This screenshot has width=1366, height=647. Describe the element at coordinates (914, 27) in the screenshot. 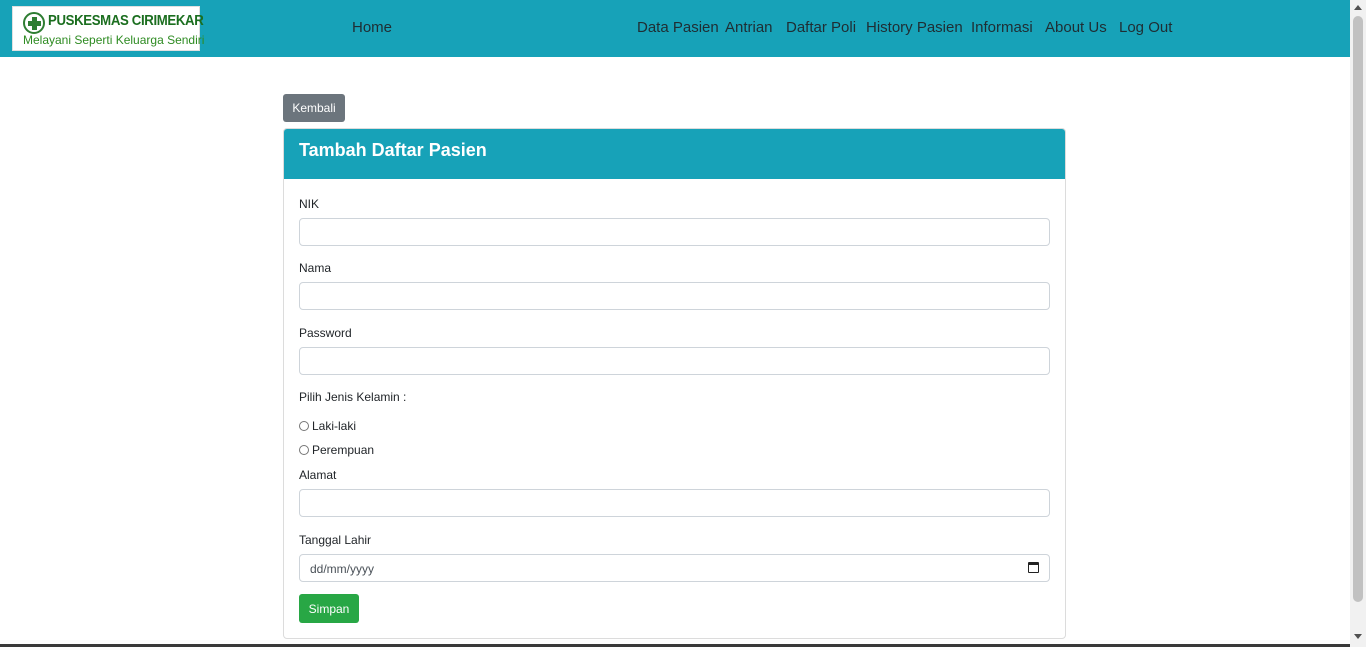

I see `nav-history-pasien: History Pasien` at that location.